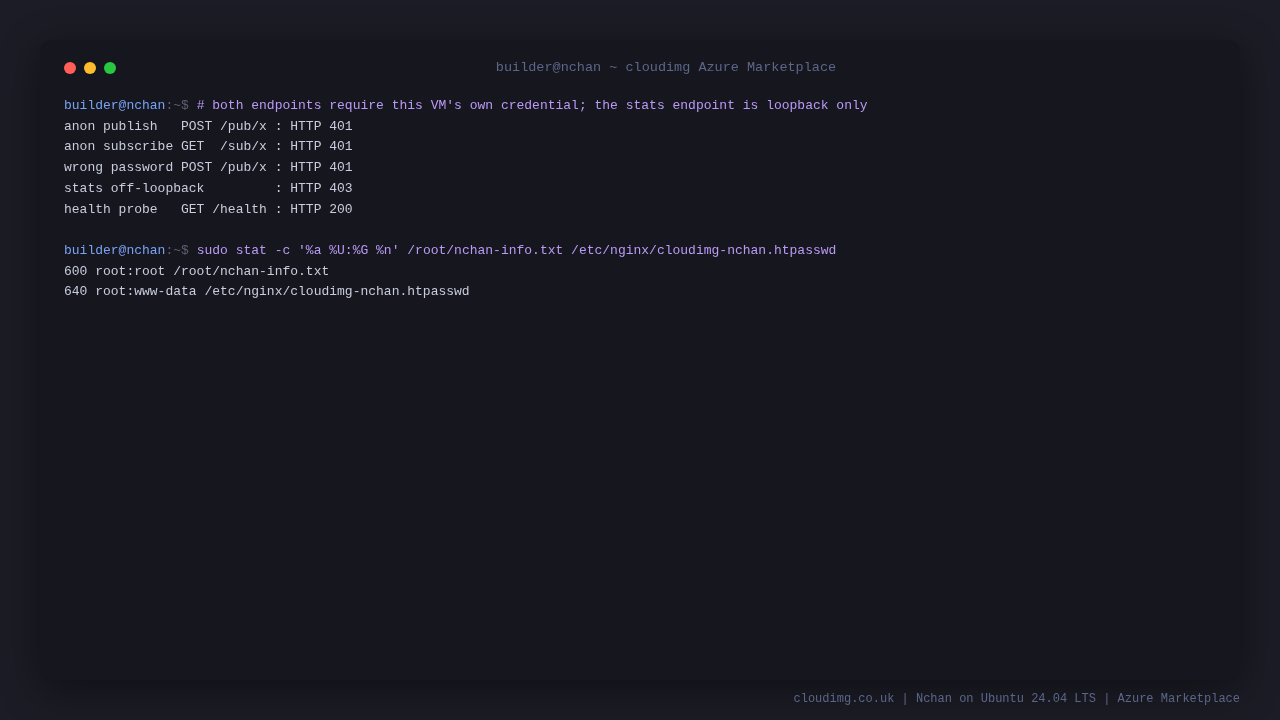 This screenshot has width=1280, height=720. Describe the element at coordinates (208, 147) in the screenshot. I see `output-line: anon subscribe GET /sub/x : HTTP 401` at that location.